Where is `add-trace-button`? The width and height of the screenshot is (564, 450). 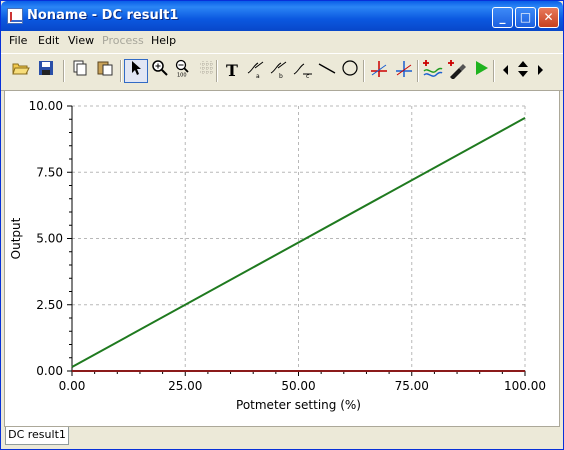
add-trace-button is located at coordinates (433, 71).